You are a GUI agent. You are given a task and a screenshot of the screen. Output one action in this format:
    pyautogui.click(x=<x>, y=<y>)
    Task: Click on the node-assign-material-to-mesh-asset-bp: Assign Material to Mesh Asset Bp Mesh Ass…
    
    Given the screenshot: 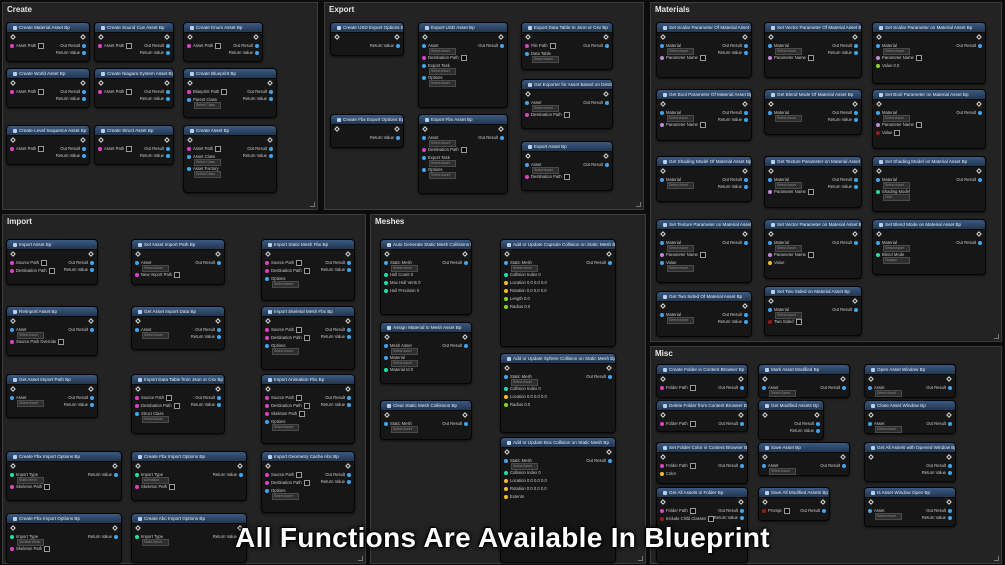 What is the action you would take?
    pyautogui.click(x=426, y=353)
    